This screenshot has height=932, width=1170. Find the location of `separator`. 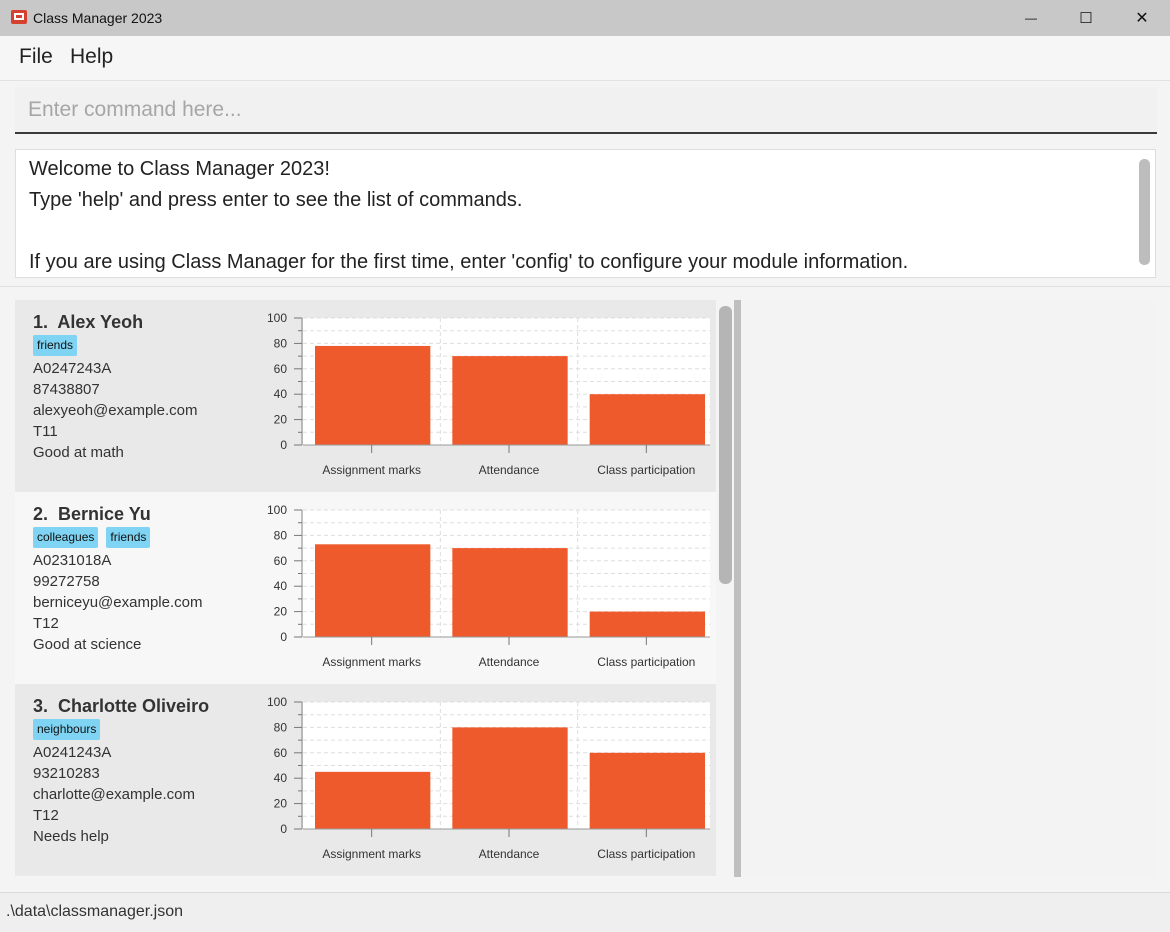

separator is located at coordinates (585, 286).